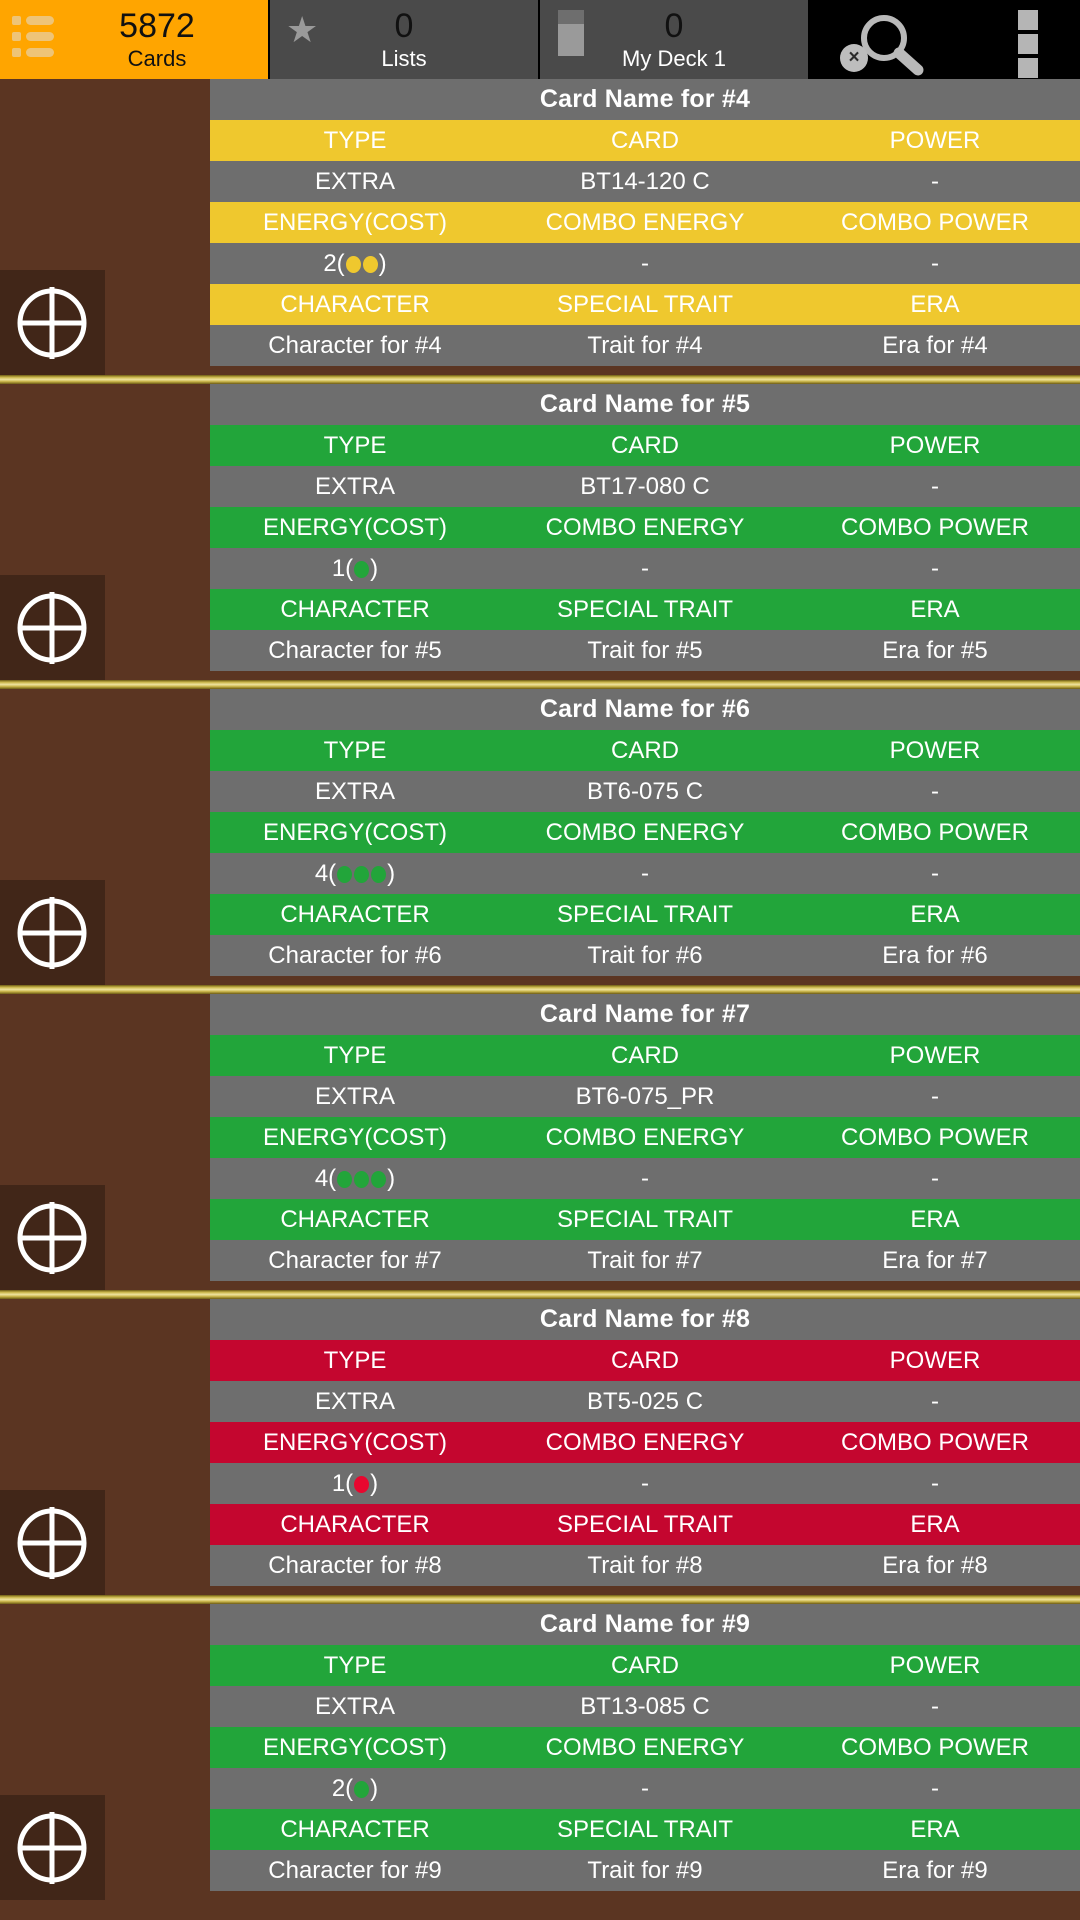 Image resolution: width=1080 pixels, height=1920 pixels. Describe the element at coordinates (645, 1706) in the screenshot. I see `value-card: BT13-085 C` at that location.